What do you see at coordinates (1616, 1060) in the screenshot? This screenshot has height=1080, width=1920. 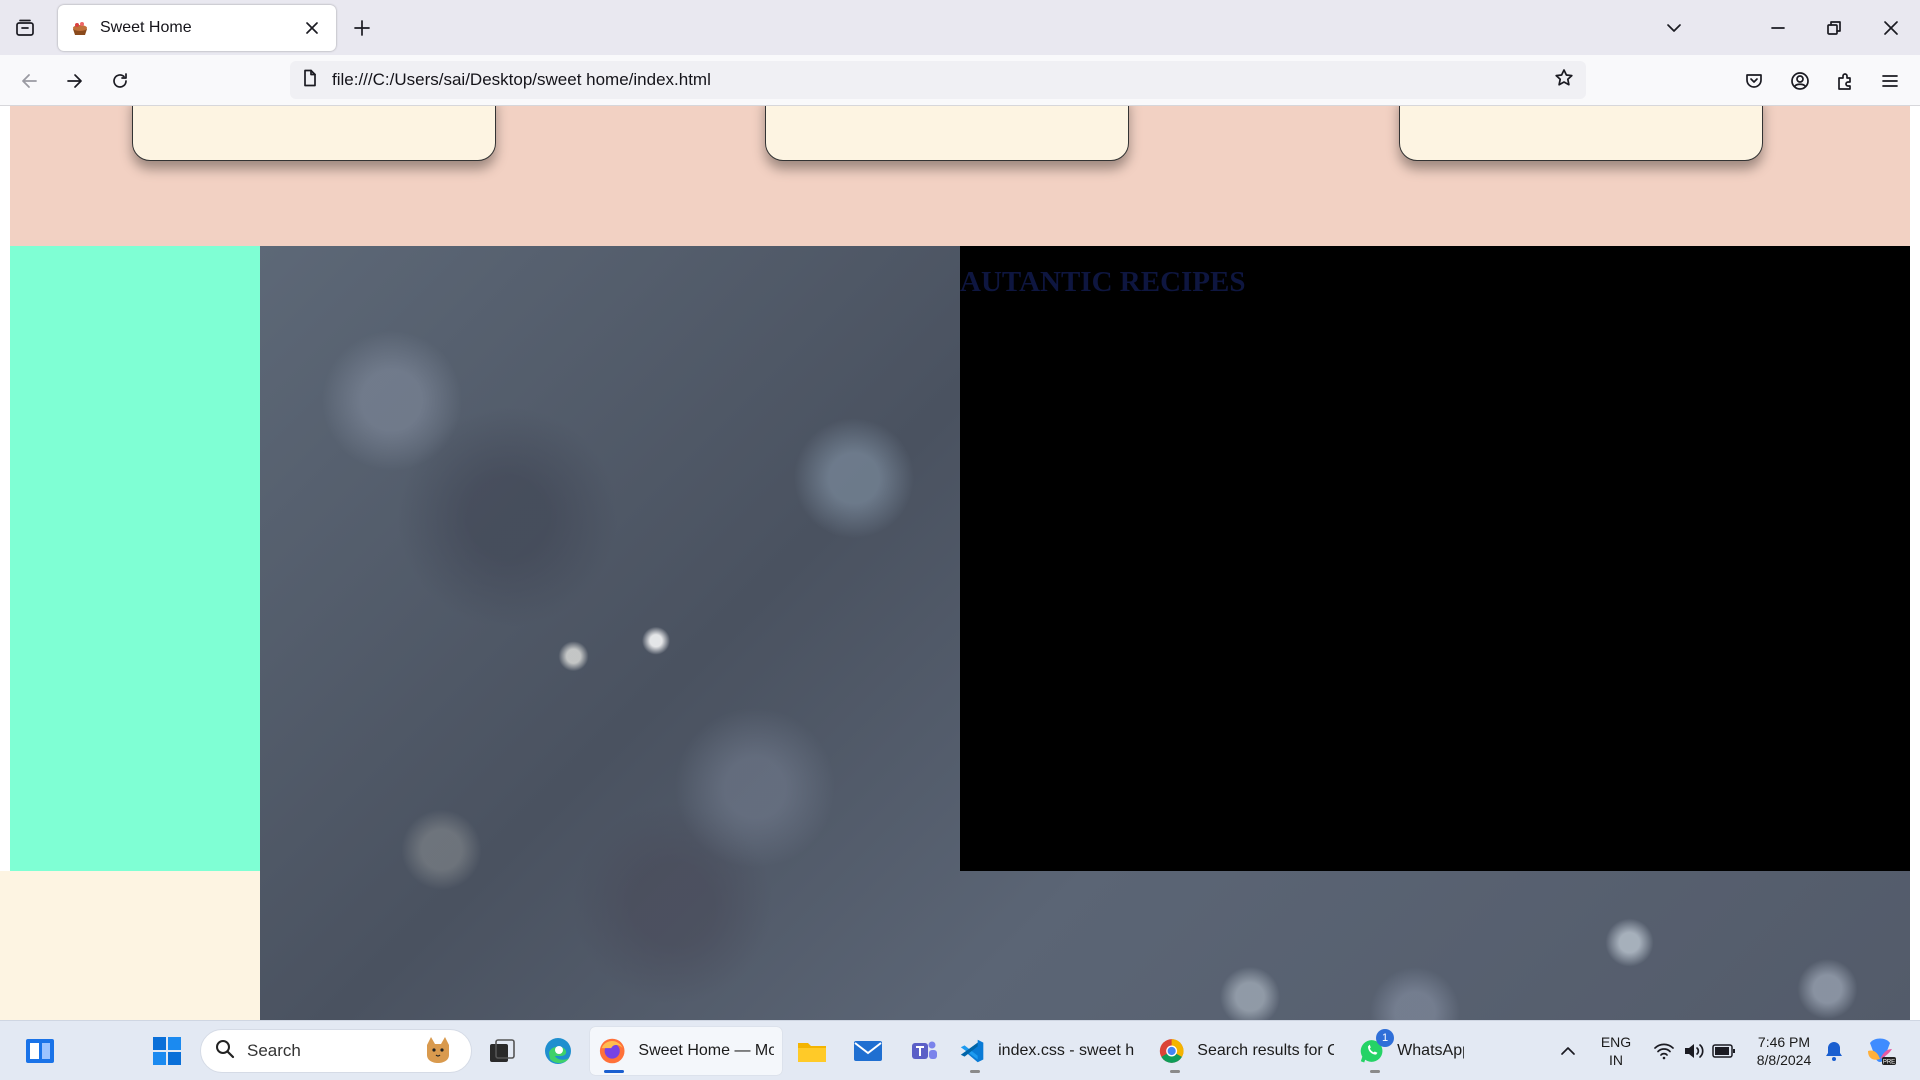 I see `keyboard-region: IN` at bounding box center [1616, 1060].